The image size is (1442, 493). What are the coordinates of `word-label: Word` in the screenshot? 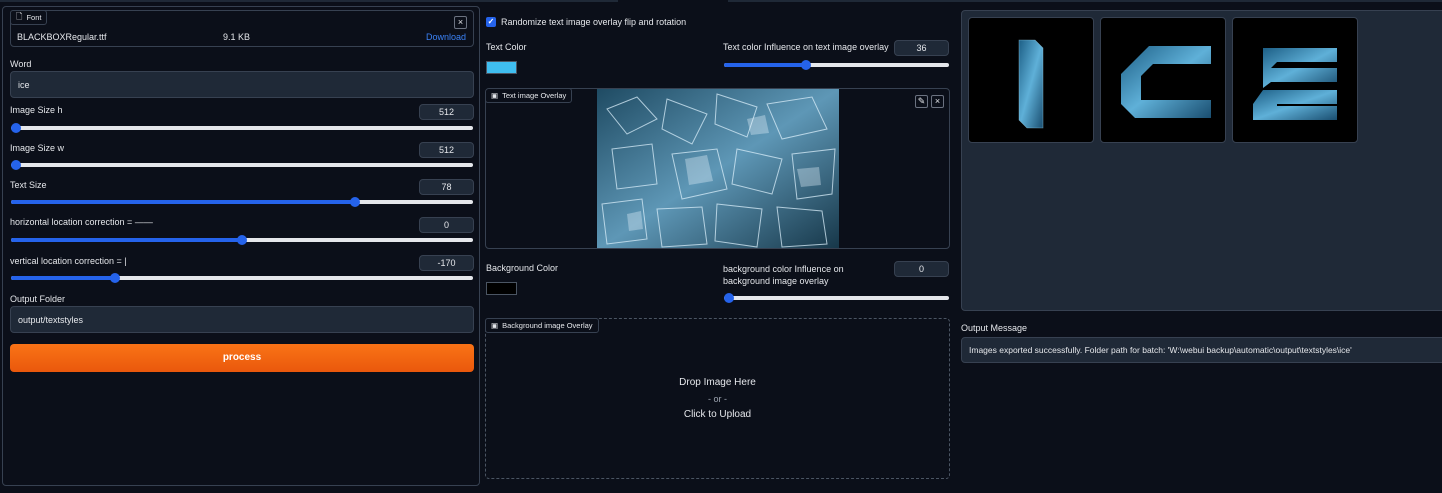 It's located at (21, 64).